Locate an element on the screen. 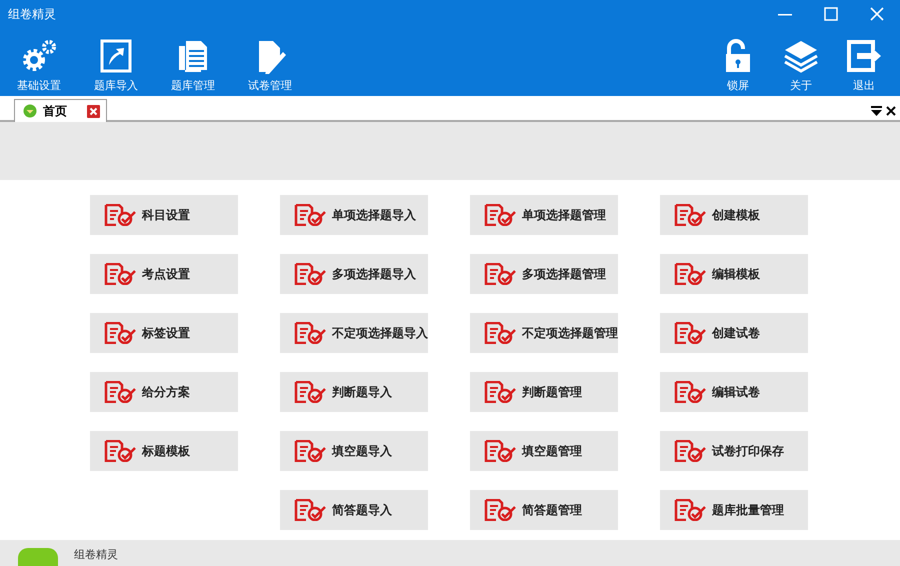 This screenshot has height=566, width=900. footer-text: 组卷精灵 is located at coordinates (96, 554).